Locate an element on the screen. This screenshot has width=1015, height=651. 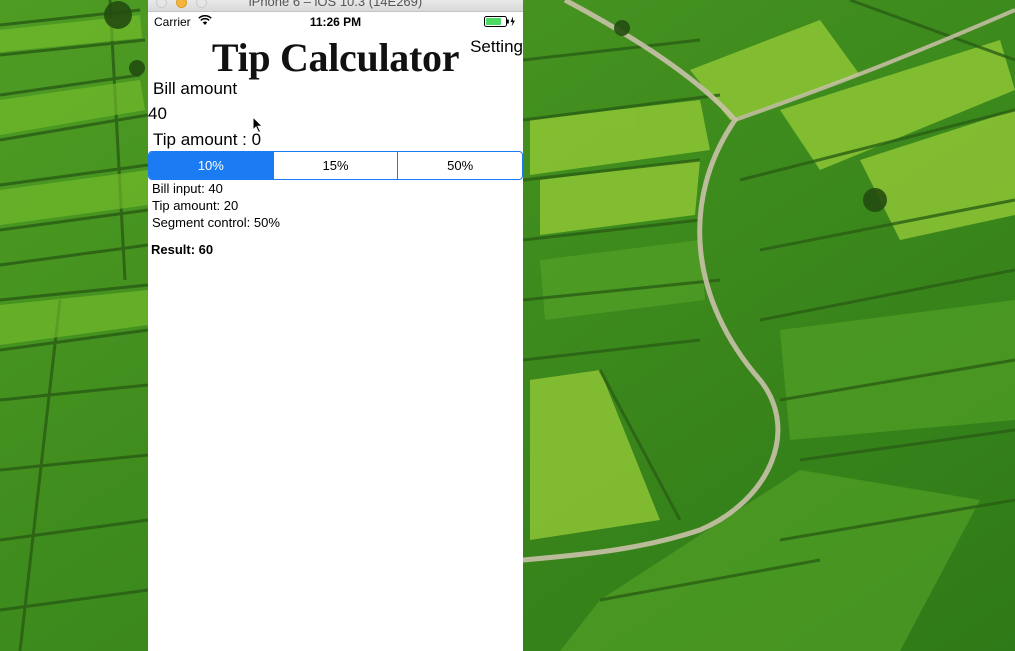
ios-status-bar: Carrier 11:26 PM is located at coordinates (335, 22).